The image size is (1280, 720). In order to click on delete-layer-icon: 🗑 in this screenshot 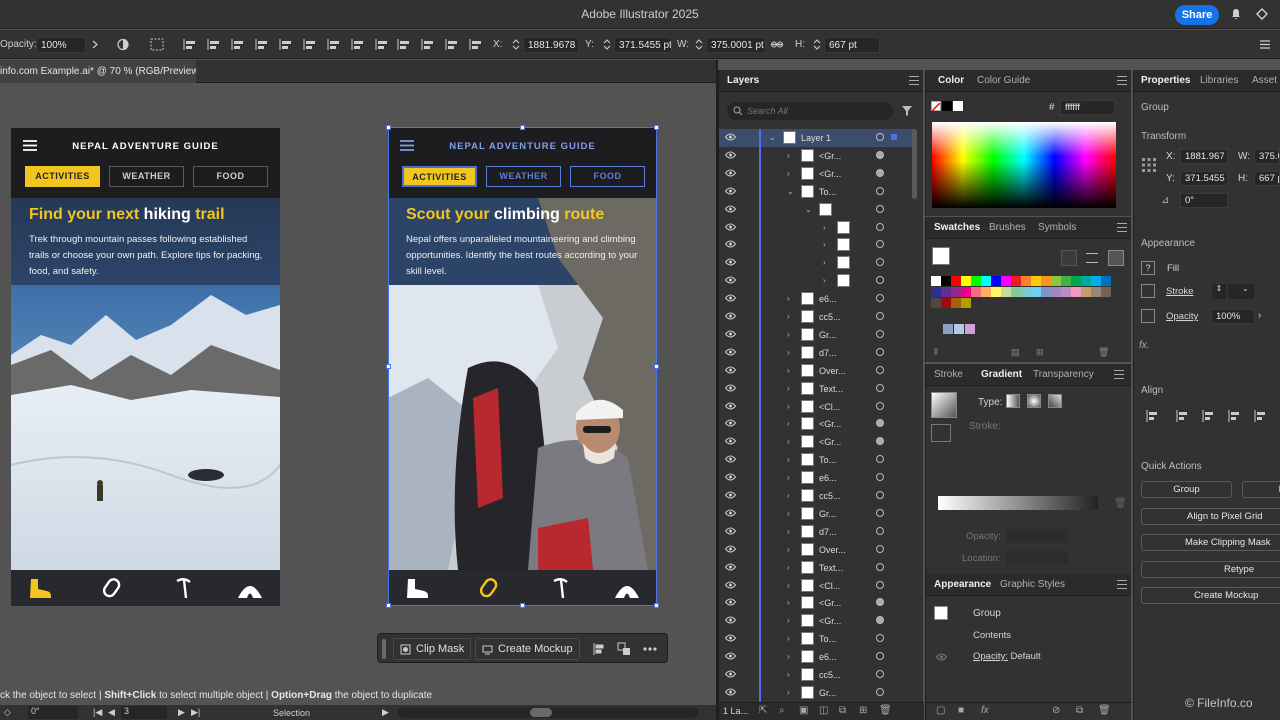, I will do `click(885, 710)`.